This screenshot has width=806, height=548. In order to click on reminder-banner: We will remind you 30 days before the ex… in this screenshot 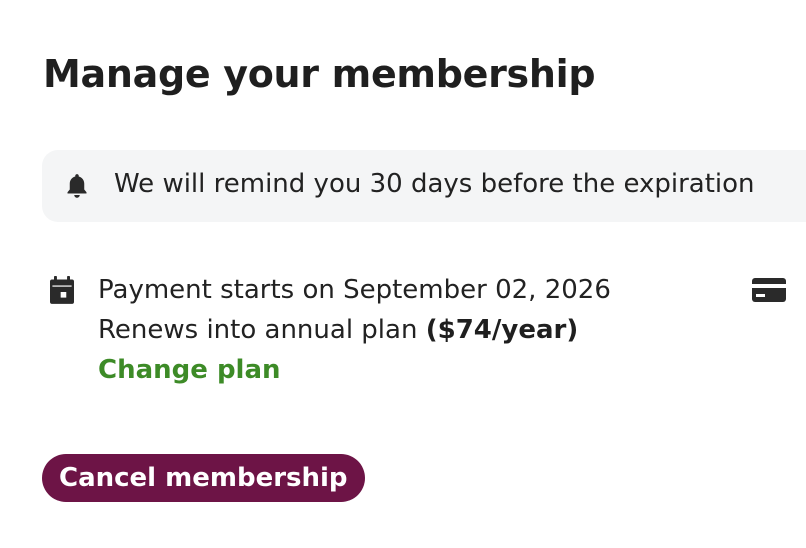, I will do `click(424, 186)`.